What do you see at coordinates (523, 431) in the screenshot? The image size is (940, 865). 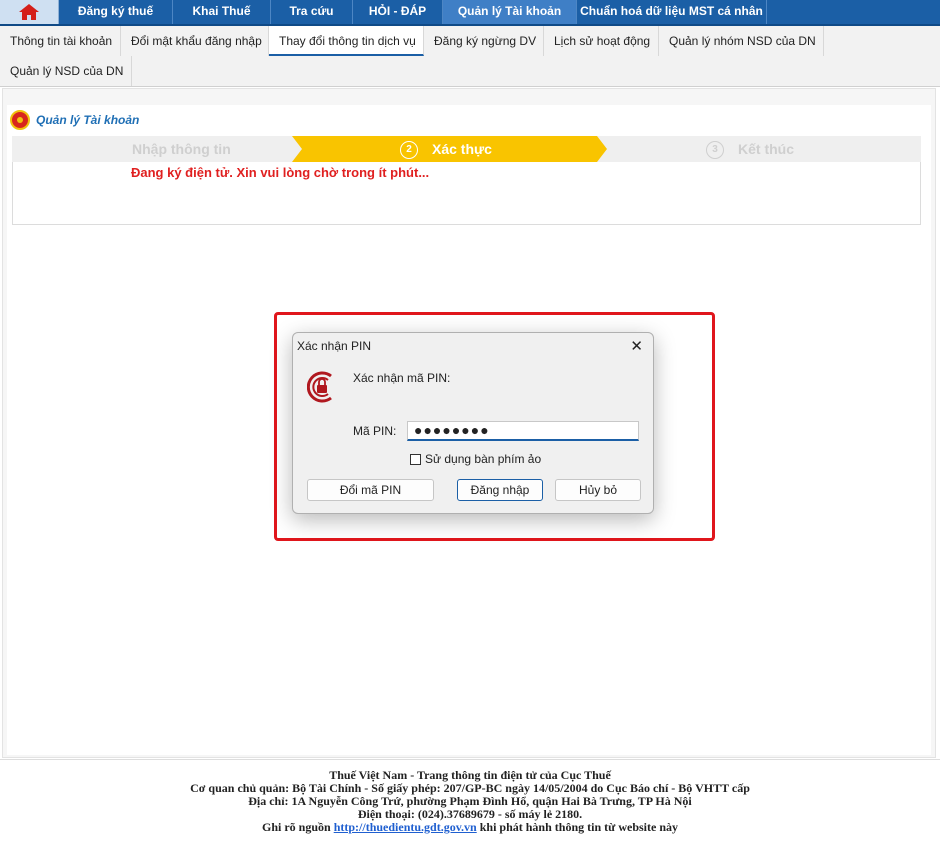 I see `pin-input: ●●●●●●●●` at bounding box center [523, 431].